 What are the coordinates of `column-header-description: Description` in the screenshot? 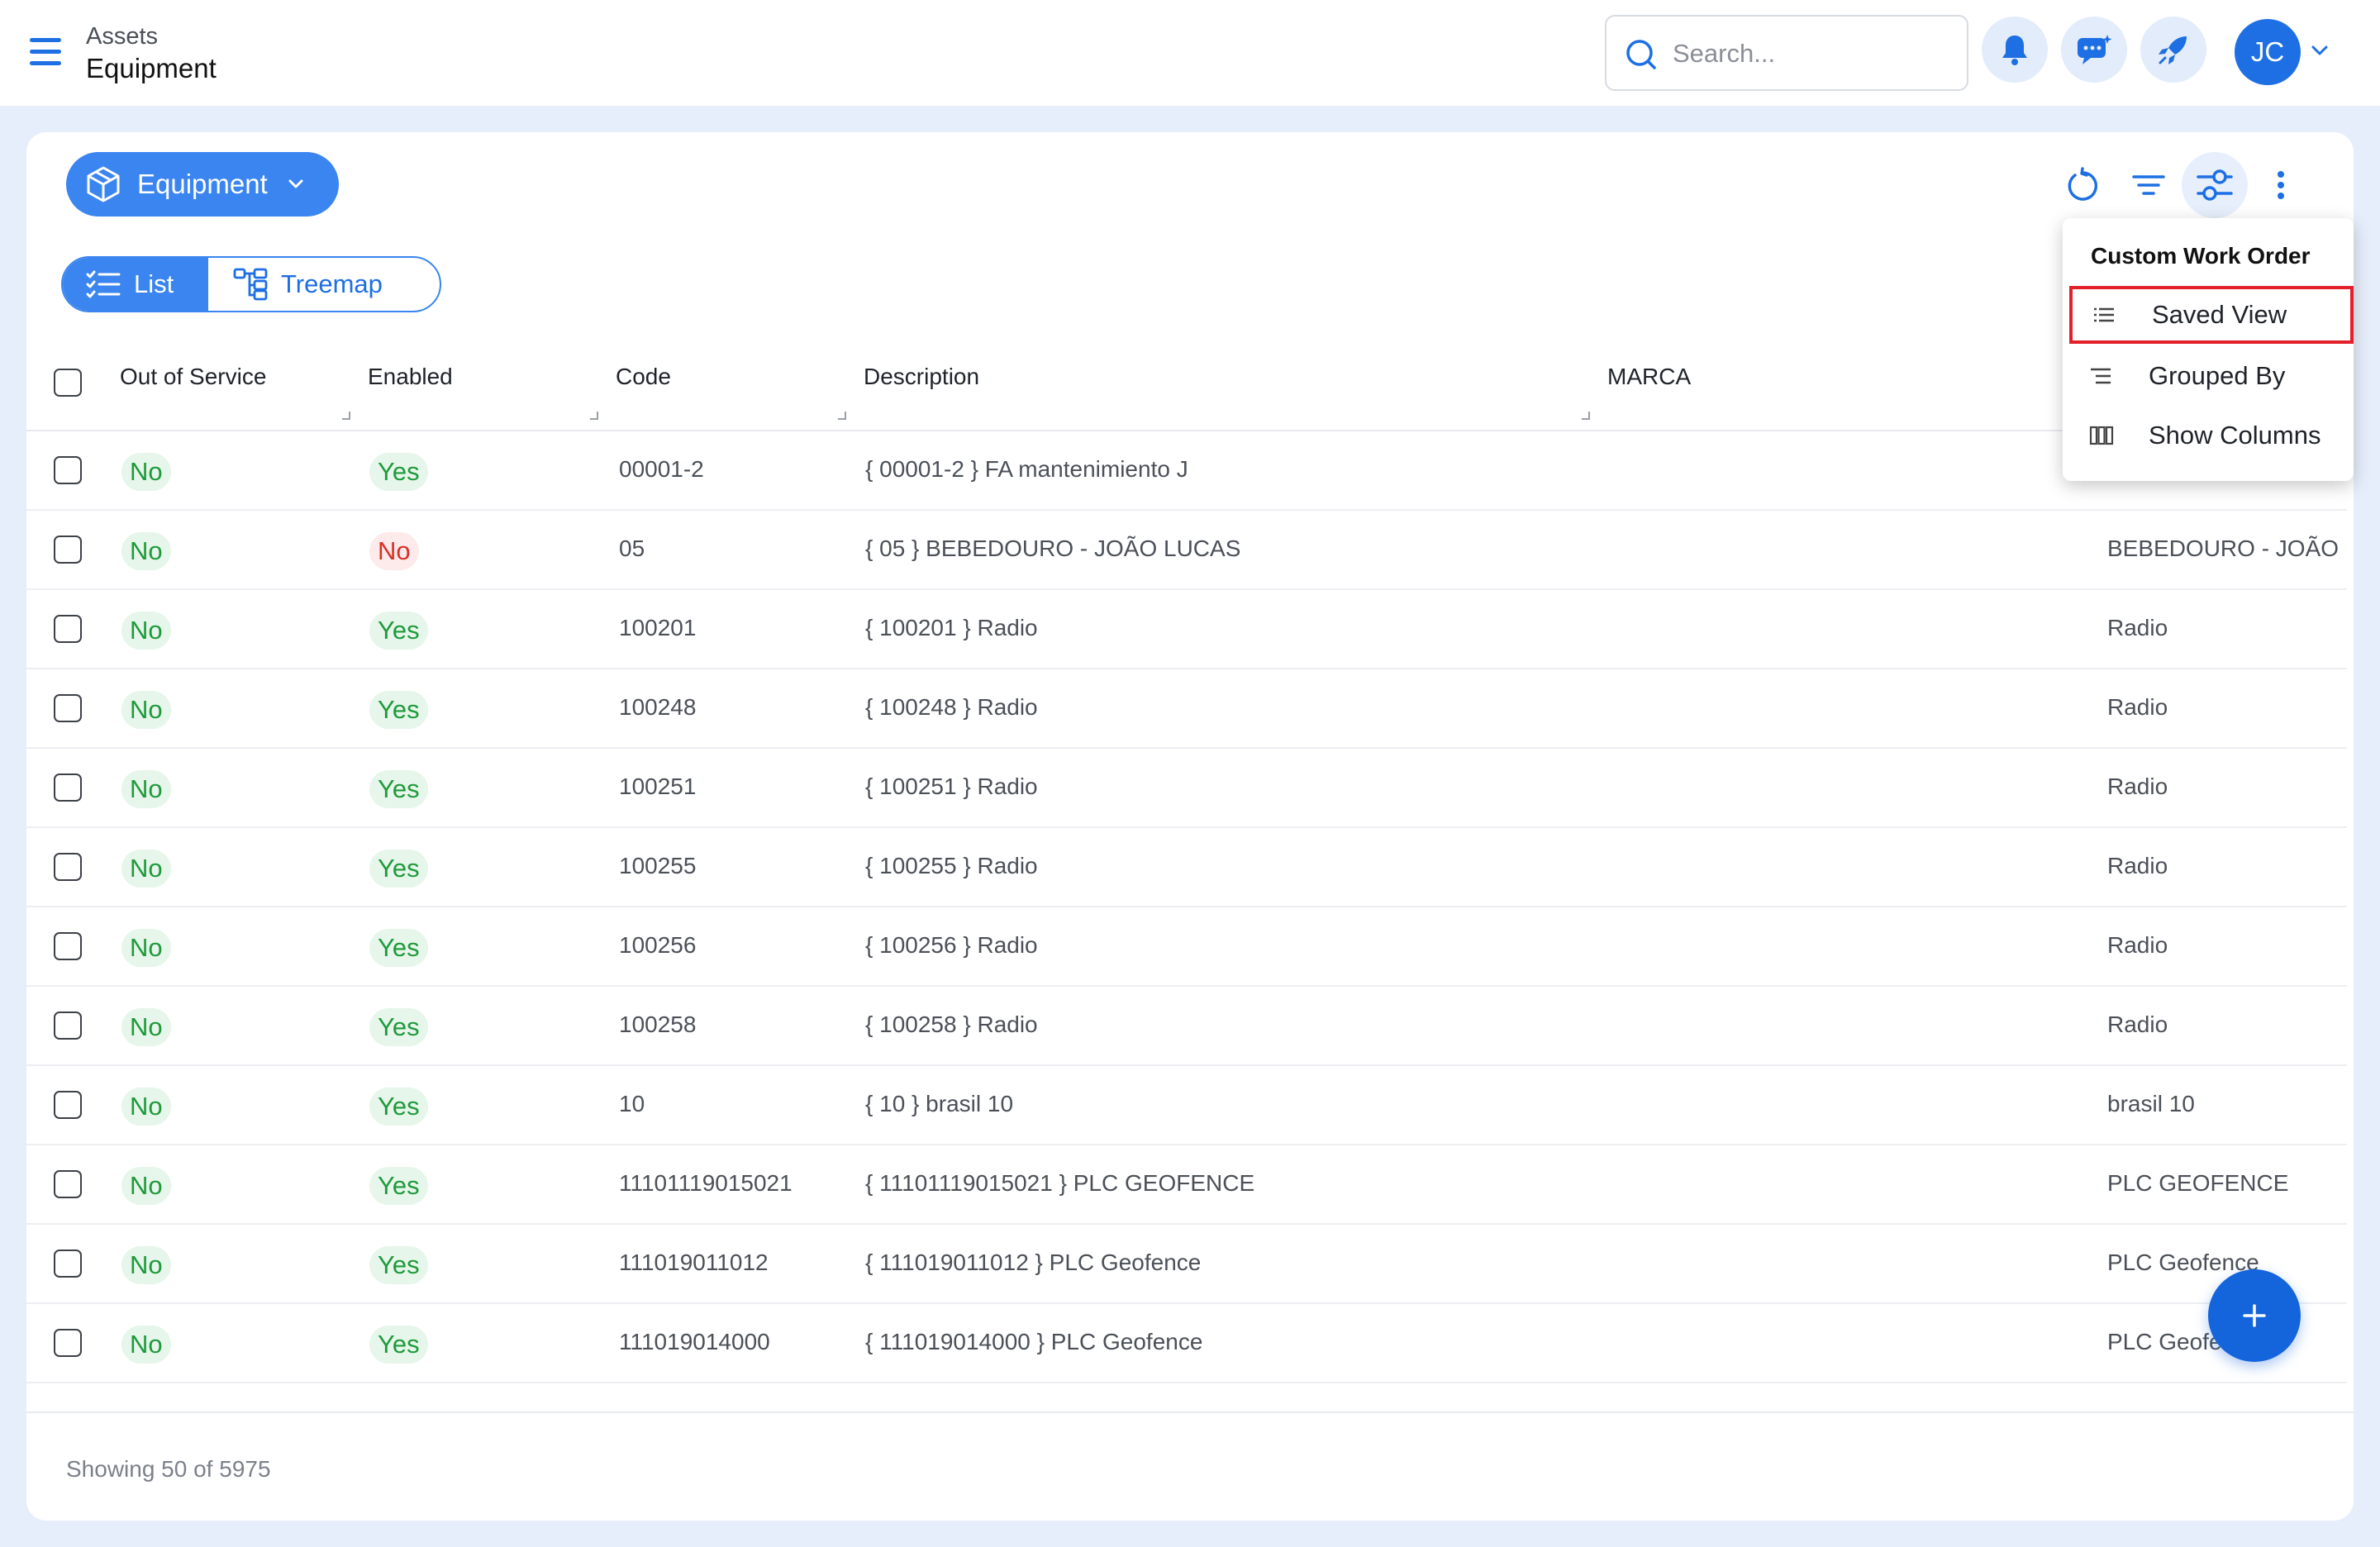 It's located at (921, 377).